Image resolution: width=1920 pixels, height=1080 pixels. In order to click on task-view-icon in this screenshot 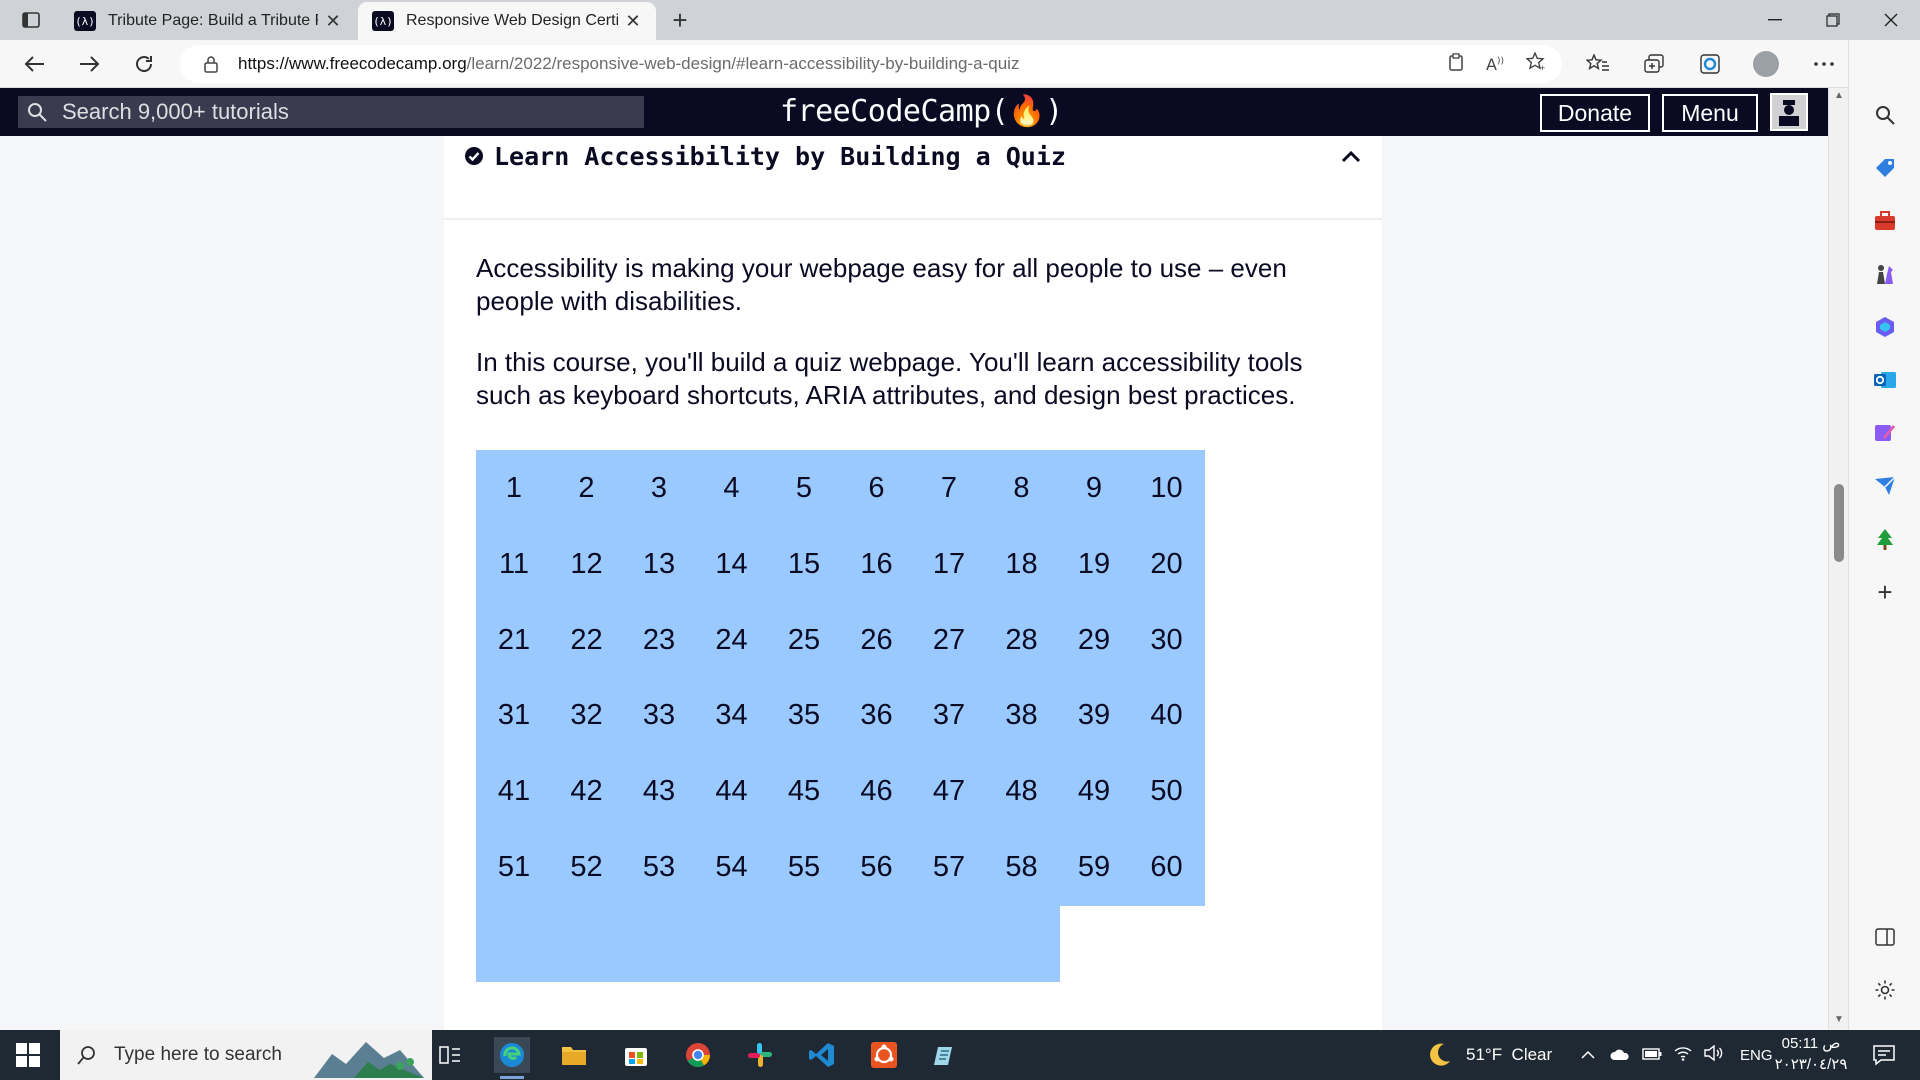, I will do `click(450, 1055)`.